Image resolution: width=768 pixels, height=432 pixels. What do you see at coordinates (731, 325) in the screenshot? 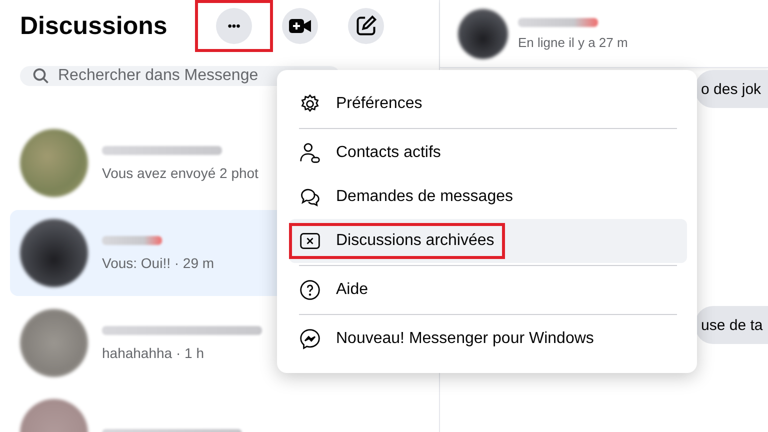
I see `message-bubble: use de ta` at bounding box center [731, 325].